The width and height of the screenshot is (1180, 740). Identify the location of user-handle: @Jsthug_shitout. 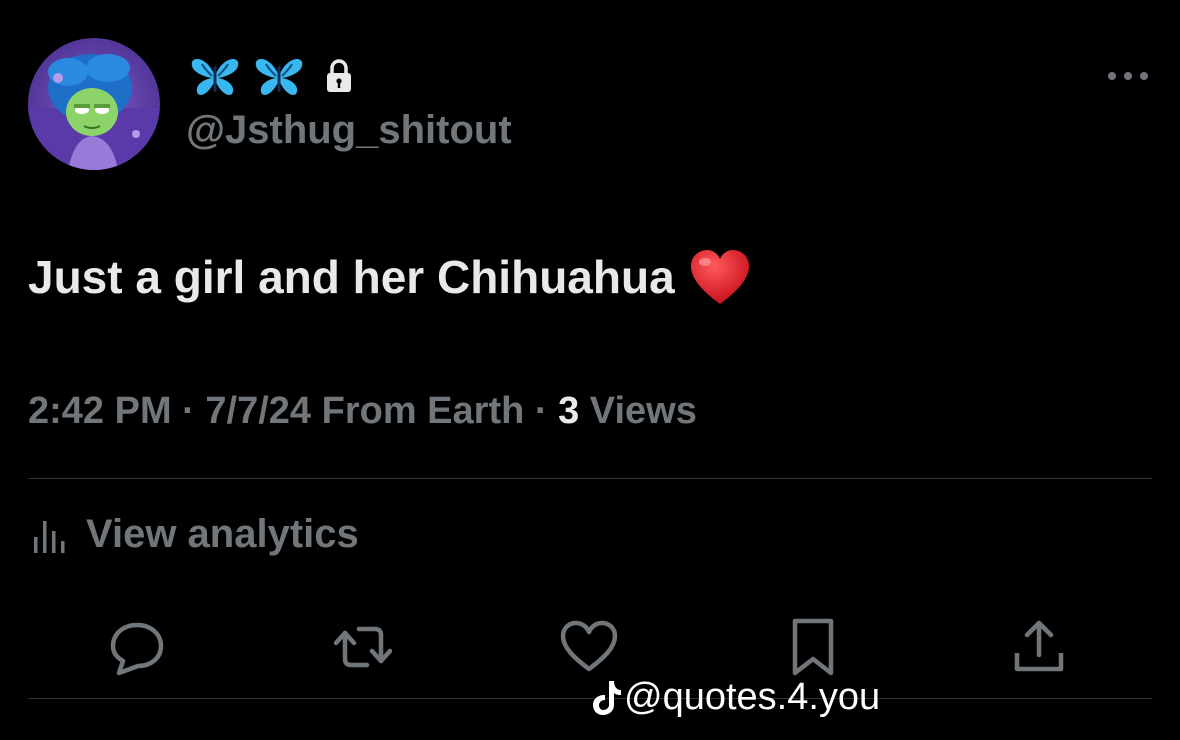
(349, 130).